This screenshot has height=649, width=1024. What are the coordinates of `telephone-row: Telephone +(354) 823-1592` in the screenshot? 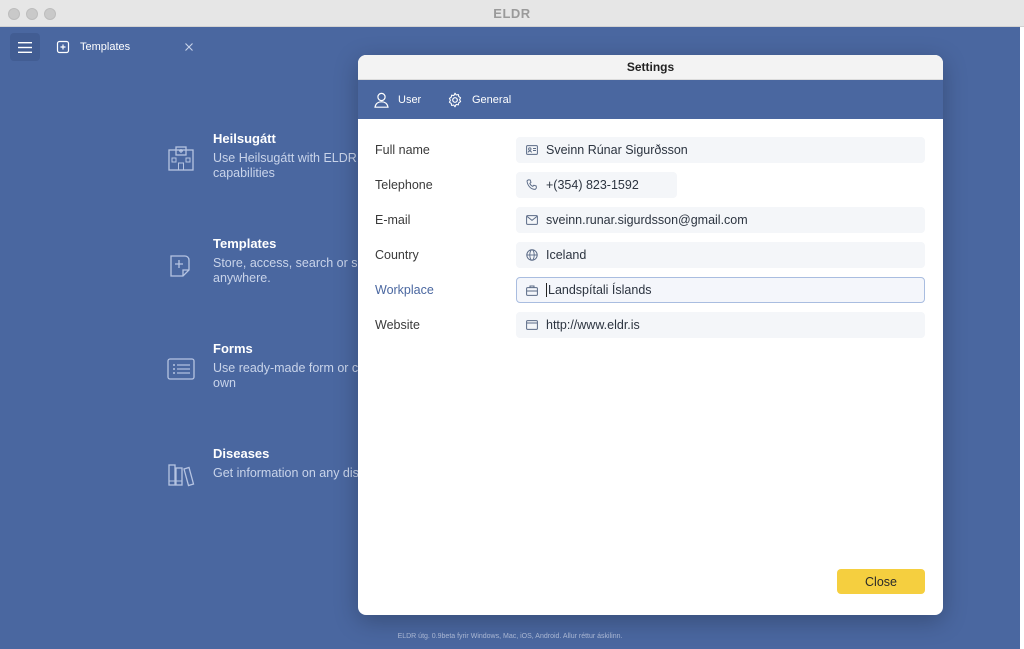 It's located at (650, 185).